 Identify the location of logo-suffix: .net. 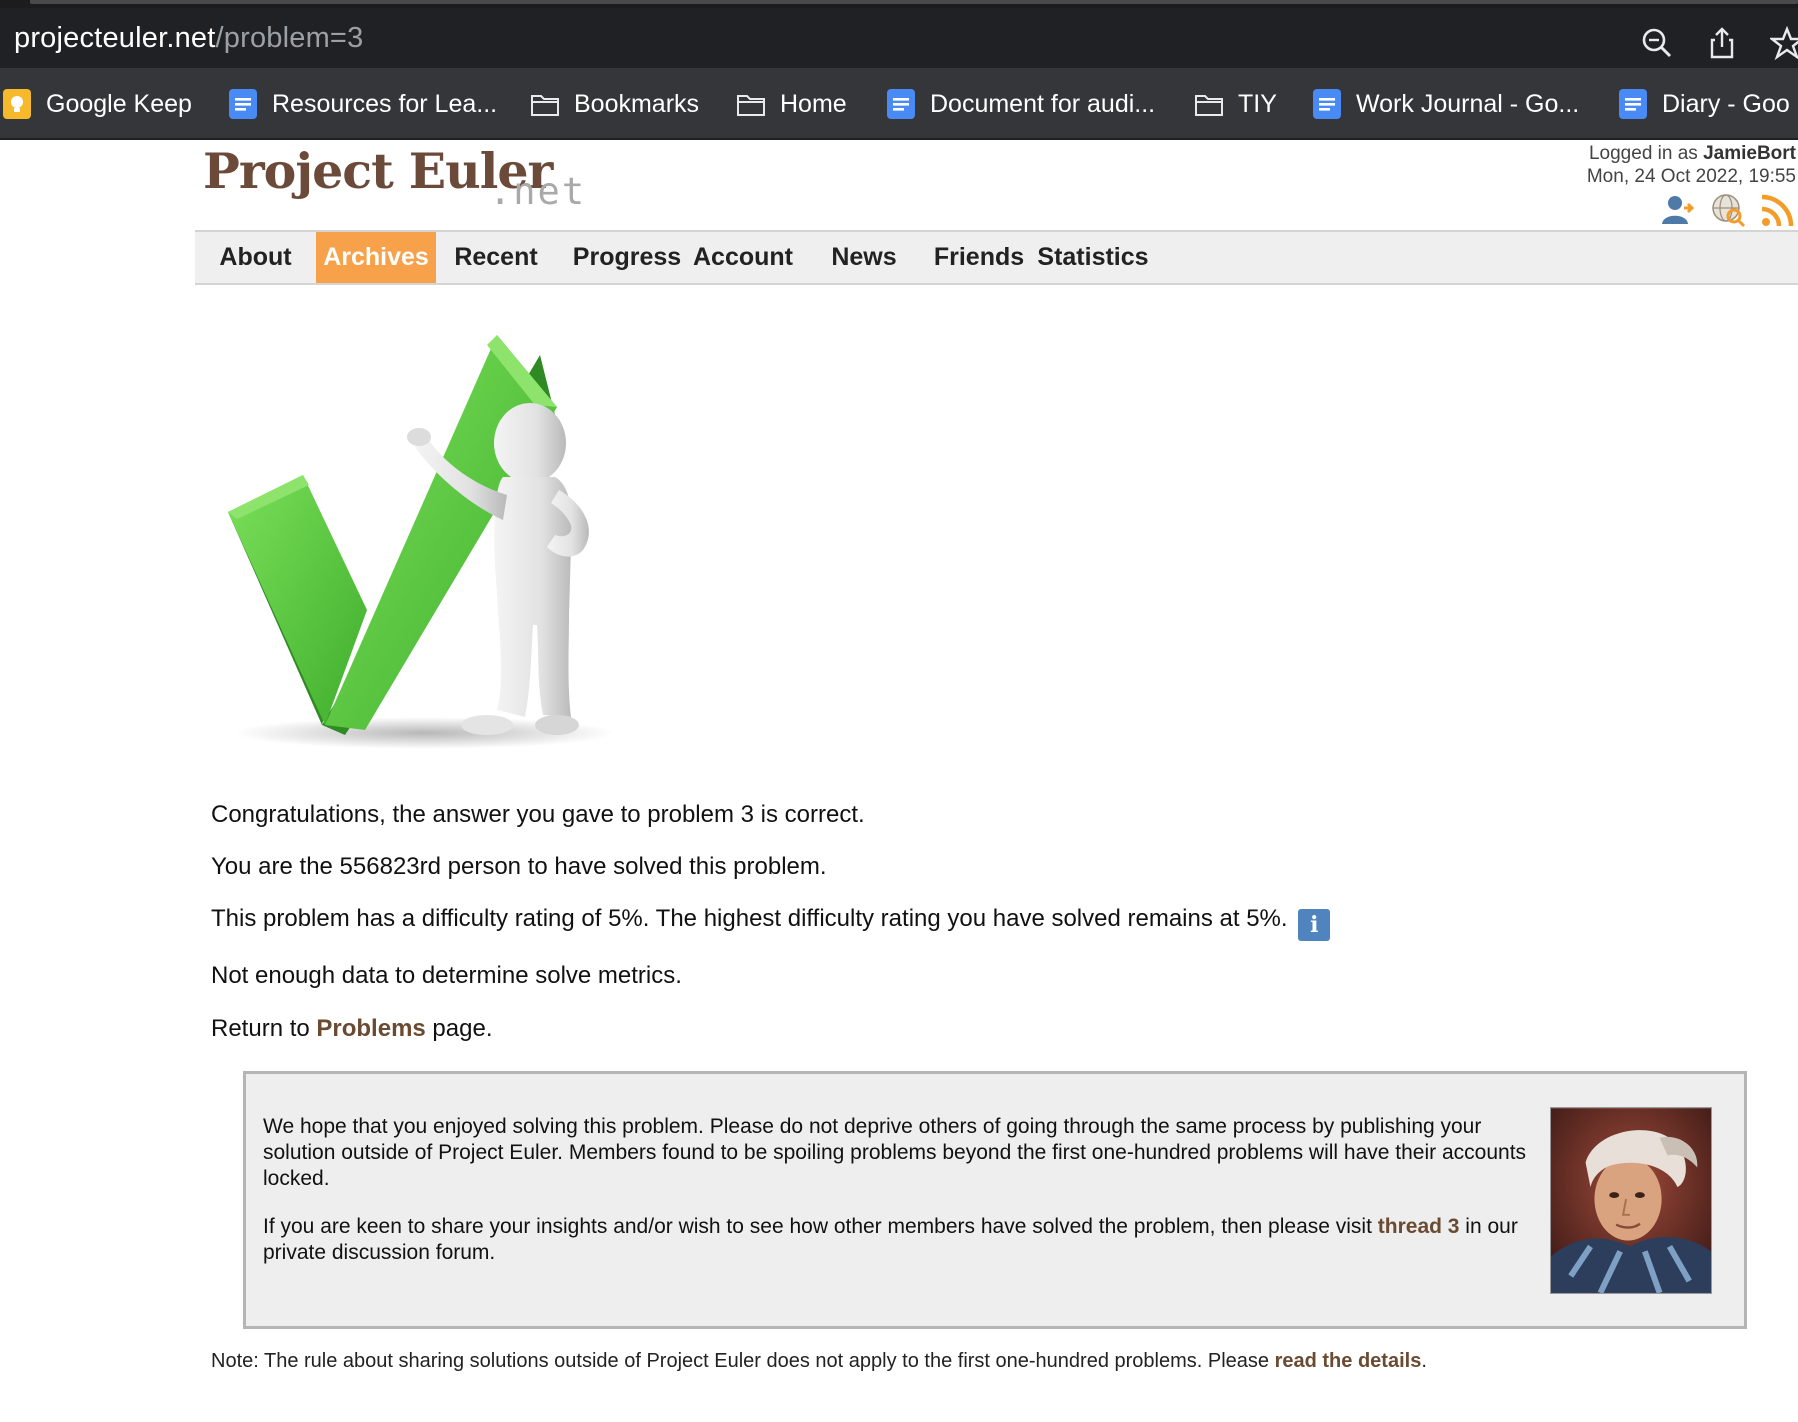
(538, 191).